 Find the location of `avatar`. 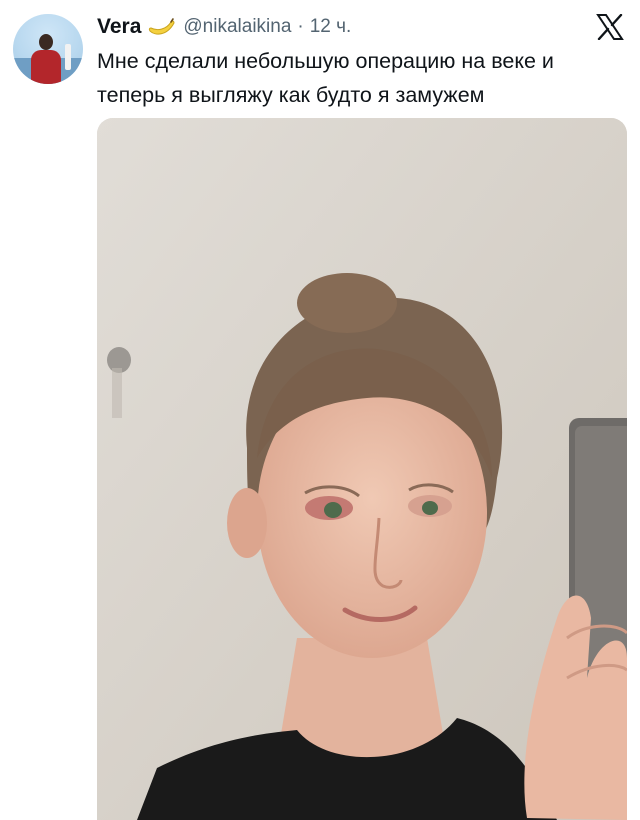

avatar is located at coordinates (48, 49).